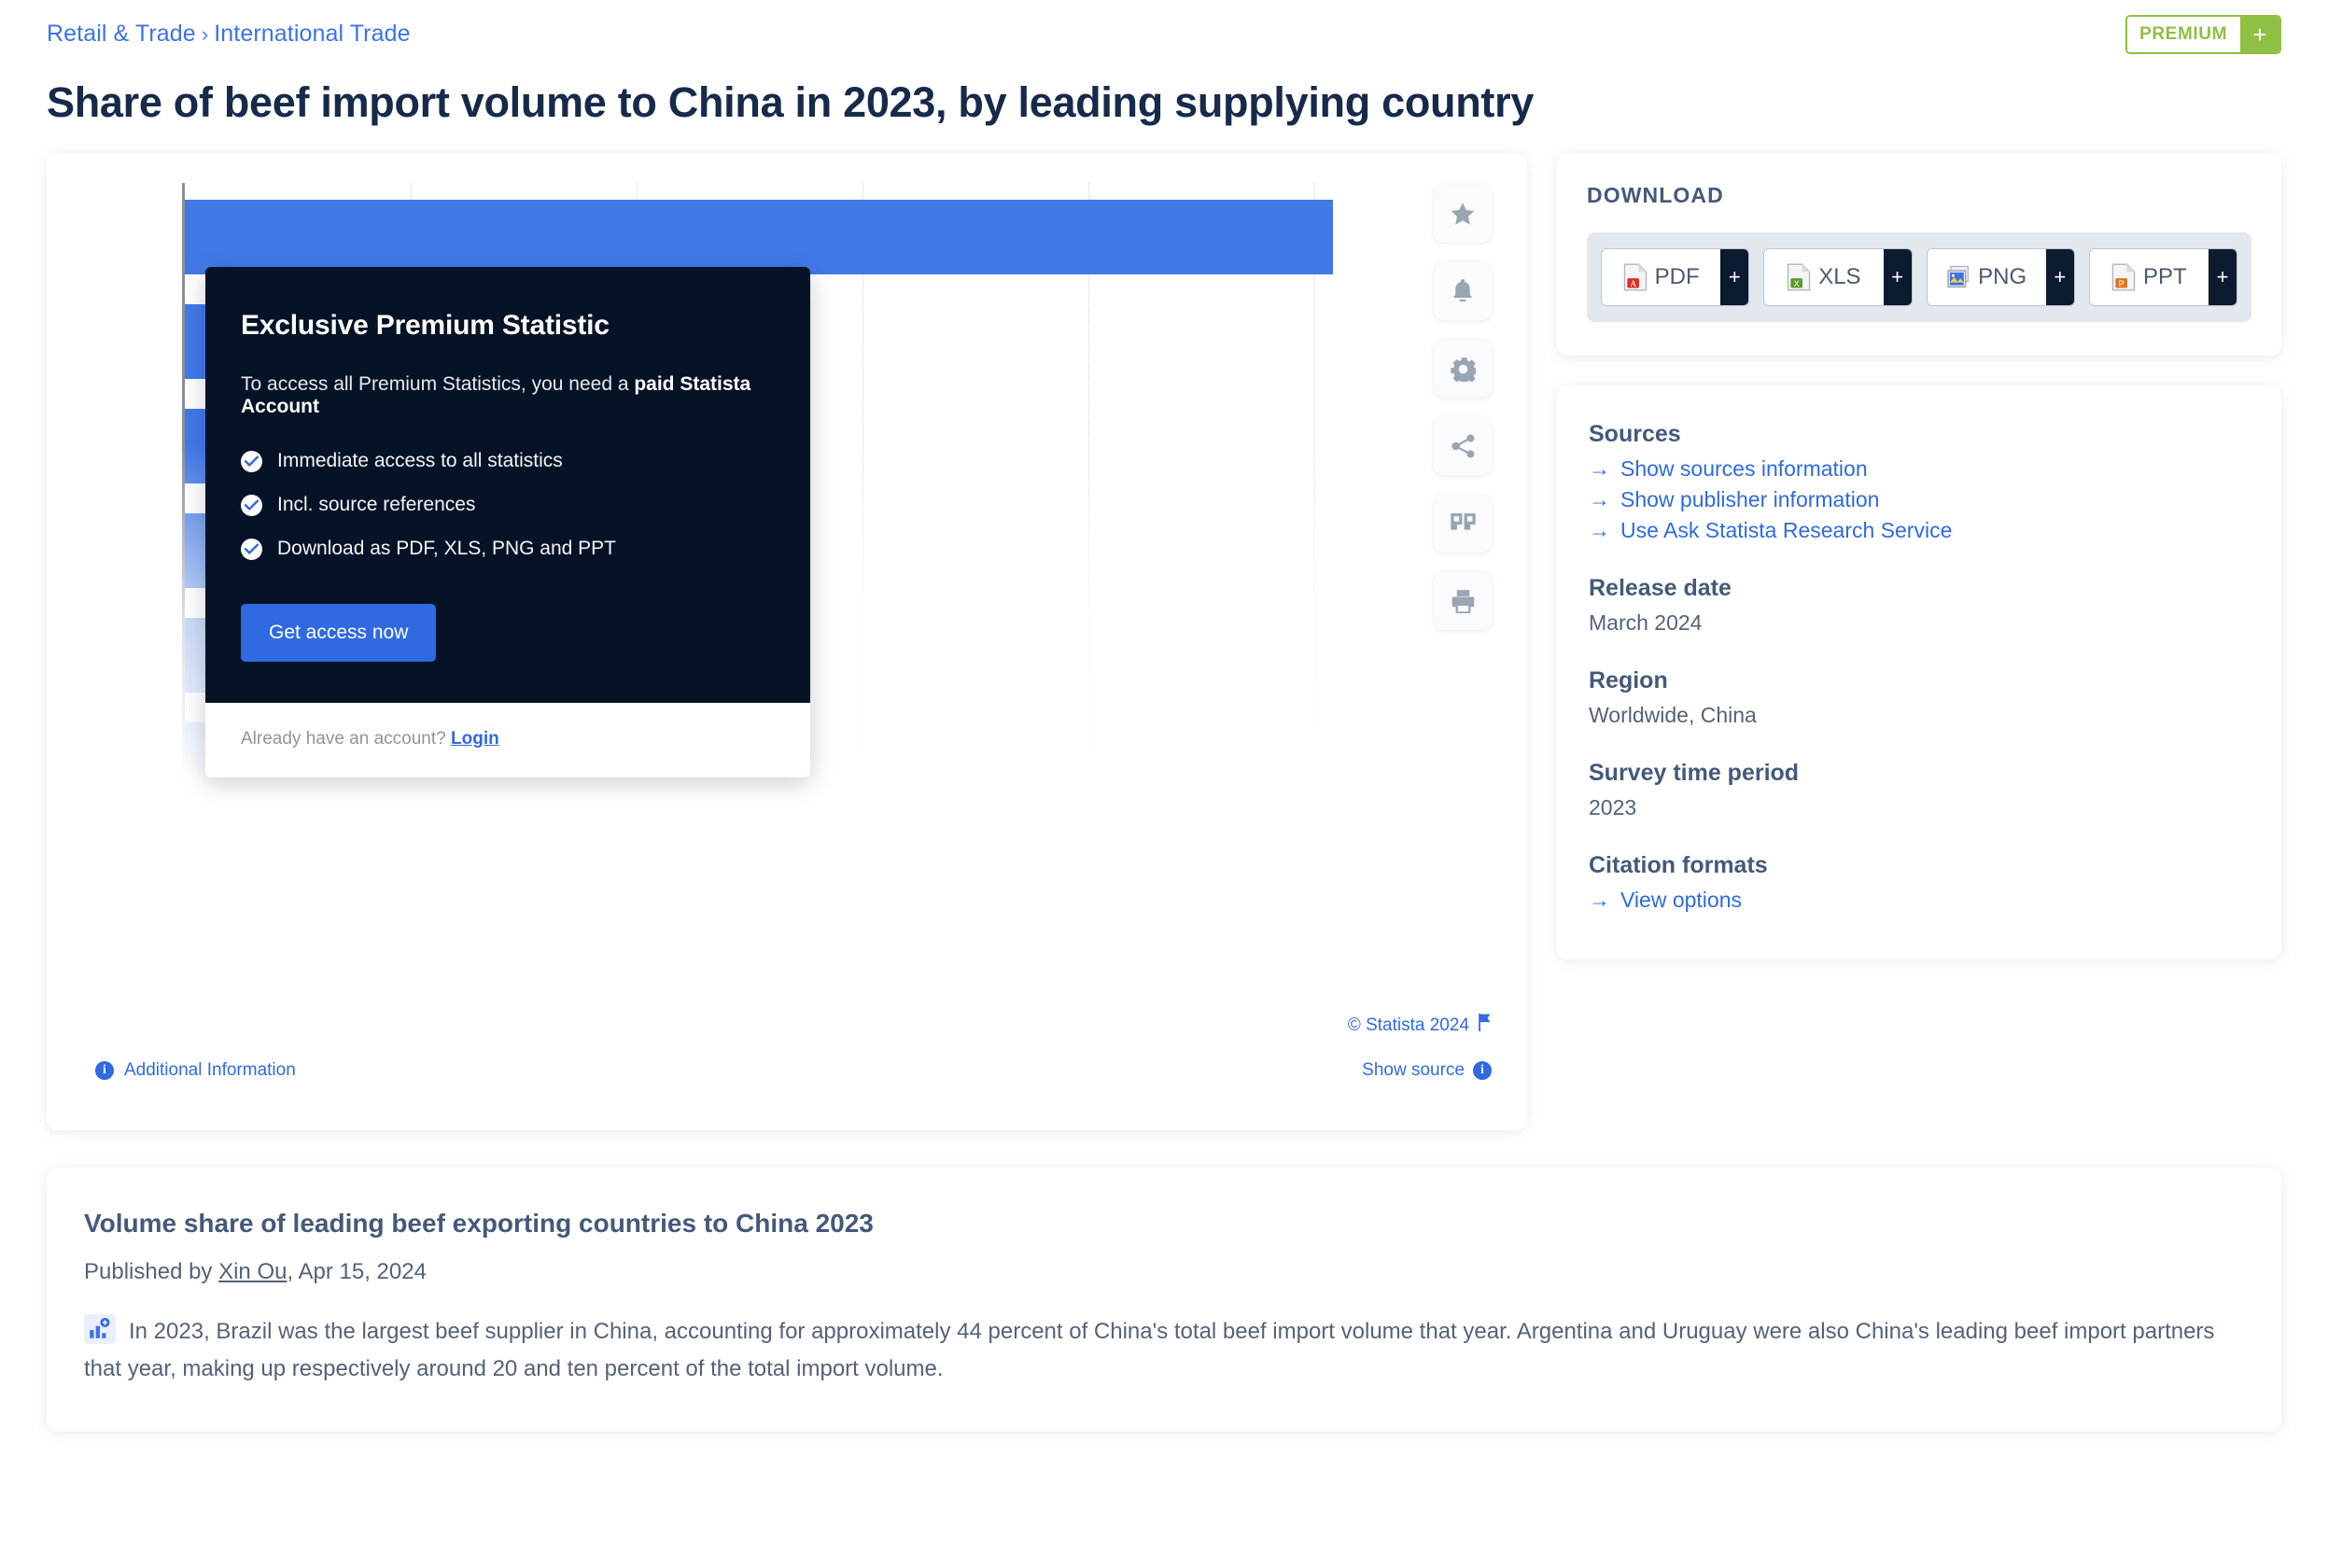 The width and height of the screenshot is (2328, 1568). I want to click on gear-icon, so click(1463, 369).